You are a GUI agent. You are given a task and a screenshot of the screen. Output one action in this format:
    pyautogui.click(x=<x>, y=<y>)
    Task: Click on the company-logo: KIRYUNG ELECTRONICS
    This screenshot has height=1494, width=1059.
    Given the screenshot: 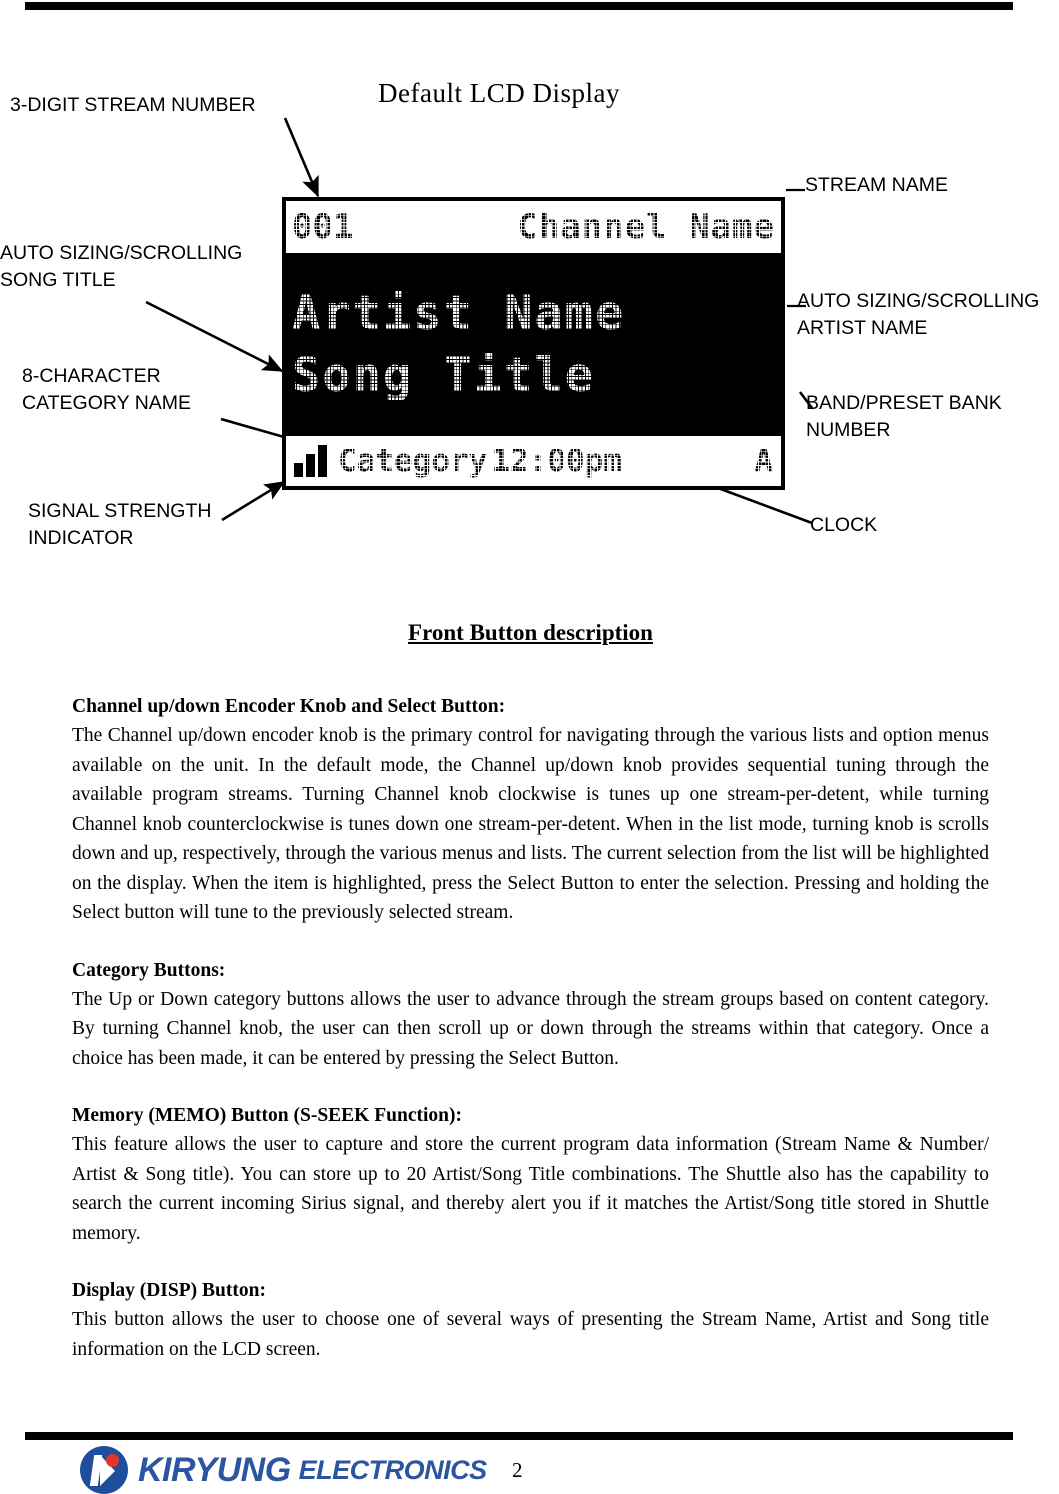 What is the action you would take?
    pyautogui.click(x=283, y=1470)
    